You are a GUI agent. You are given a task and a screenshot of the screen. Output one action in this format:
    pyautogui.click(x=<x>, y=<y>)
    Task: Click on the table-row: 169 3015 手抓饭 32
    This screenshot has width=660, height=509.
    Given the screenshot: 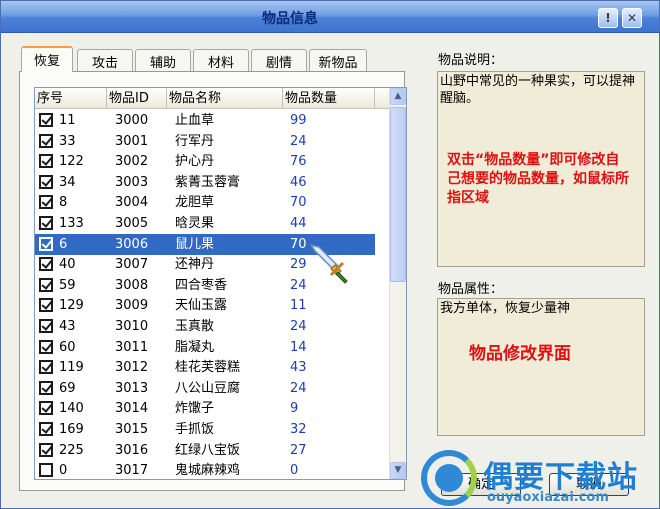 What is the action you would take?
    pyautogui.click(x=205, y=429)
    